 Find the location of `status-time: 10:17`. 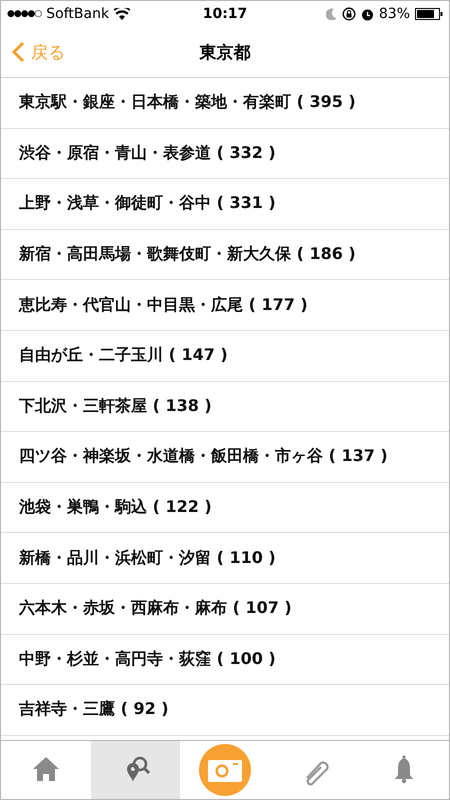

status-time: 10:17 is located at coordinates (225, 14).